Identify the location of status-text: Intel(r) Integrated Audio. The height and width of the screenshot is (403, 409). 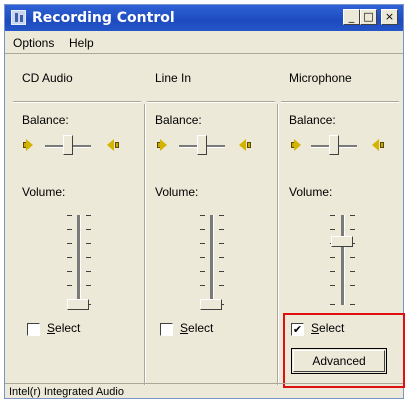
(66, 392).